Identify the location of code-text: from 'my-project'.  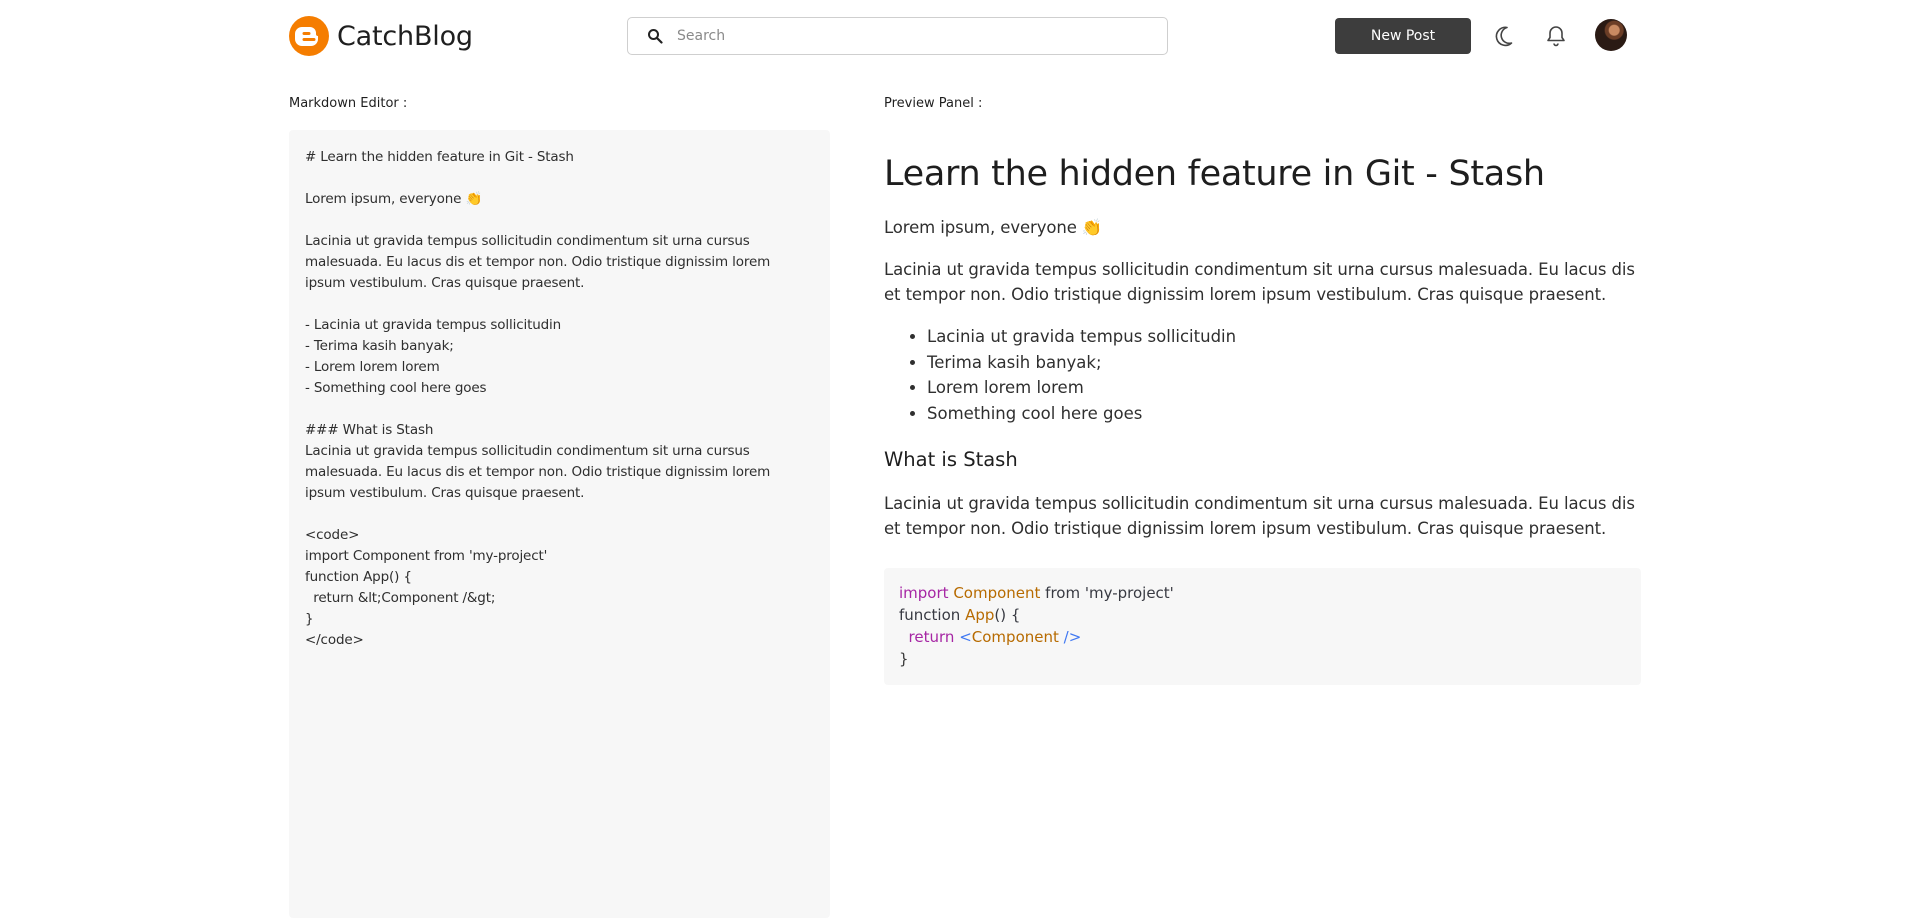
(1107, 593).